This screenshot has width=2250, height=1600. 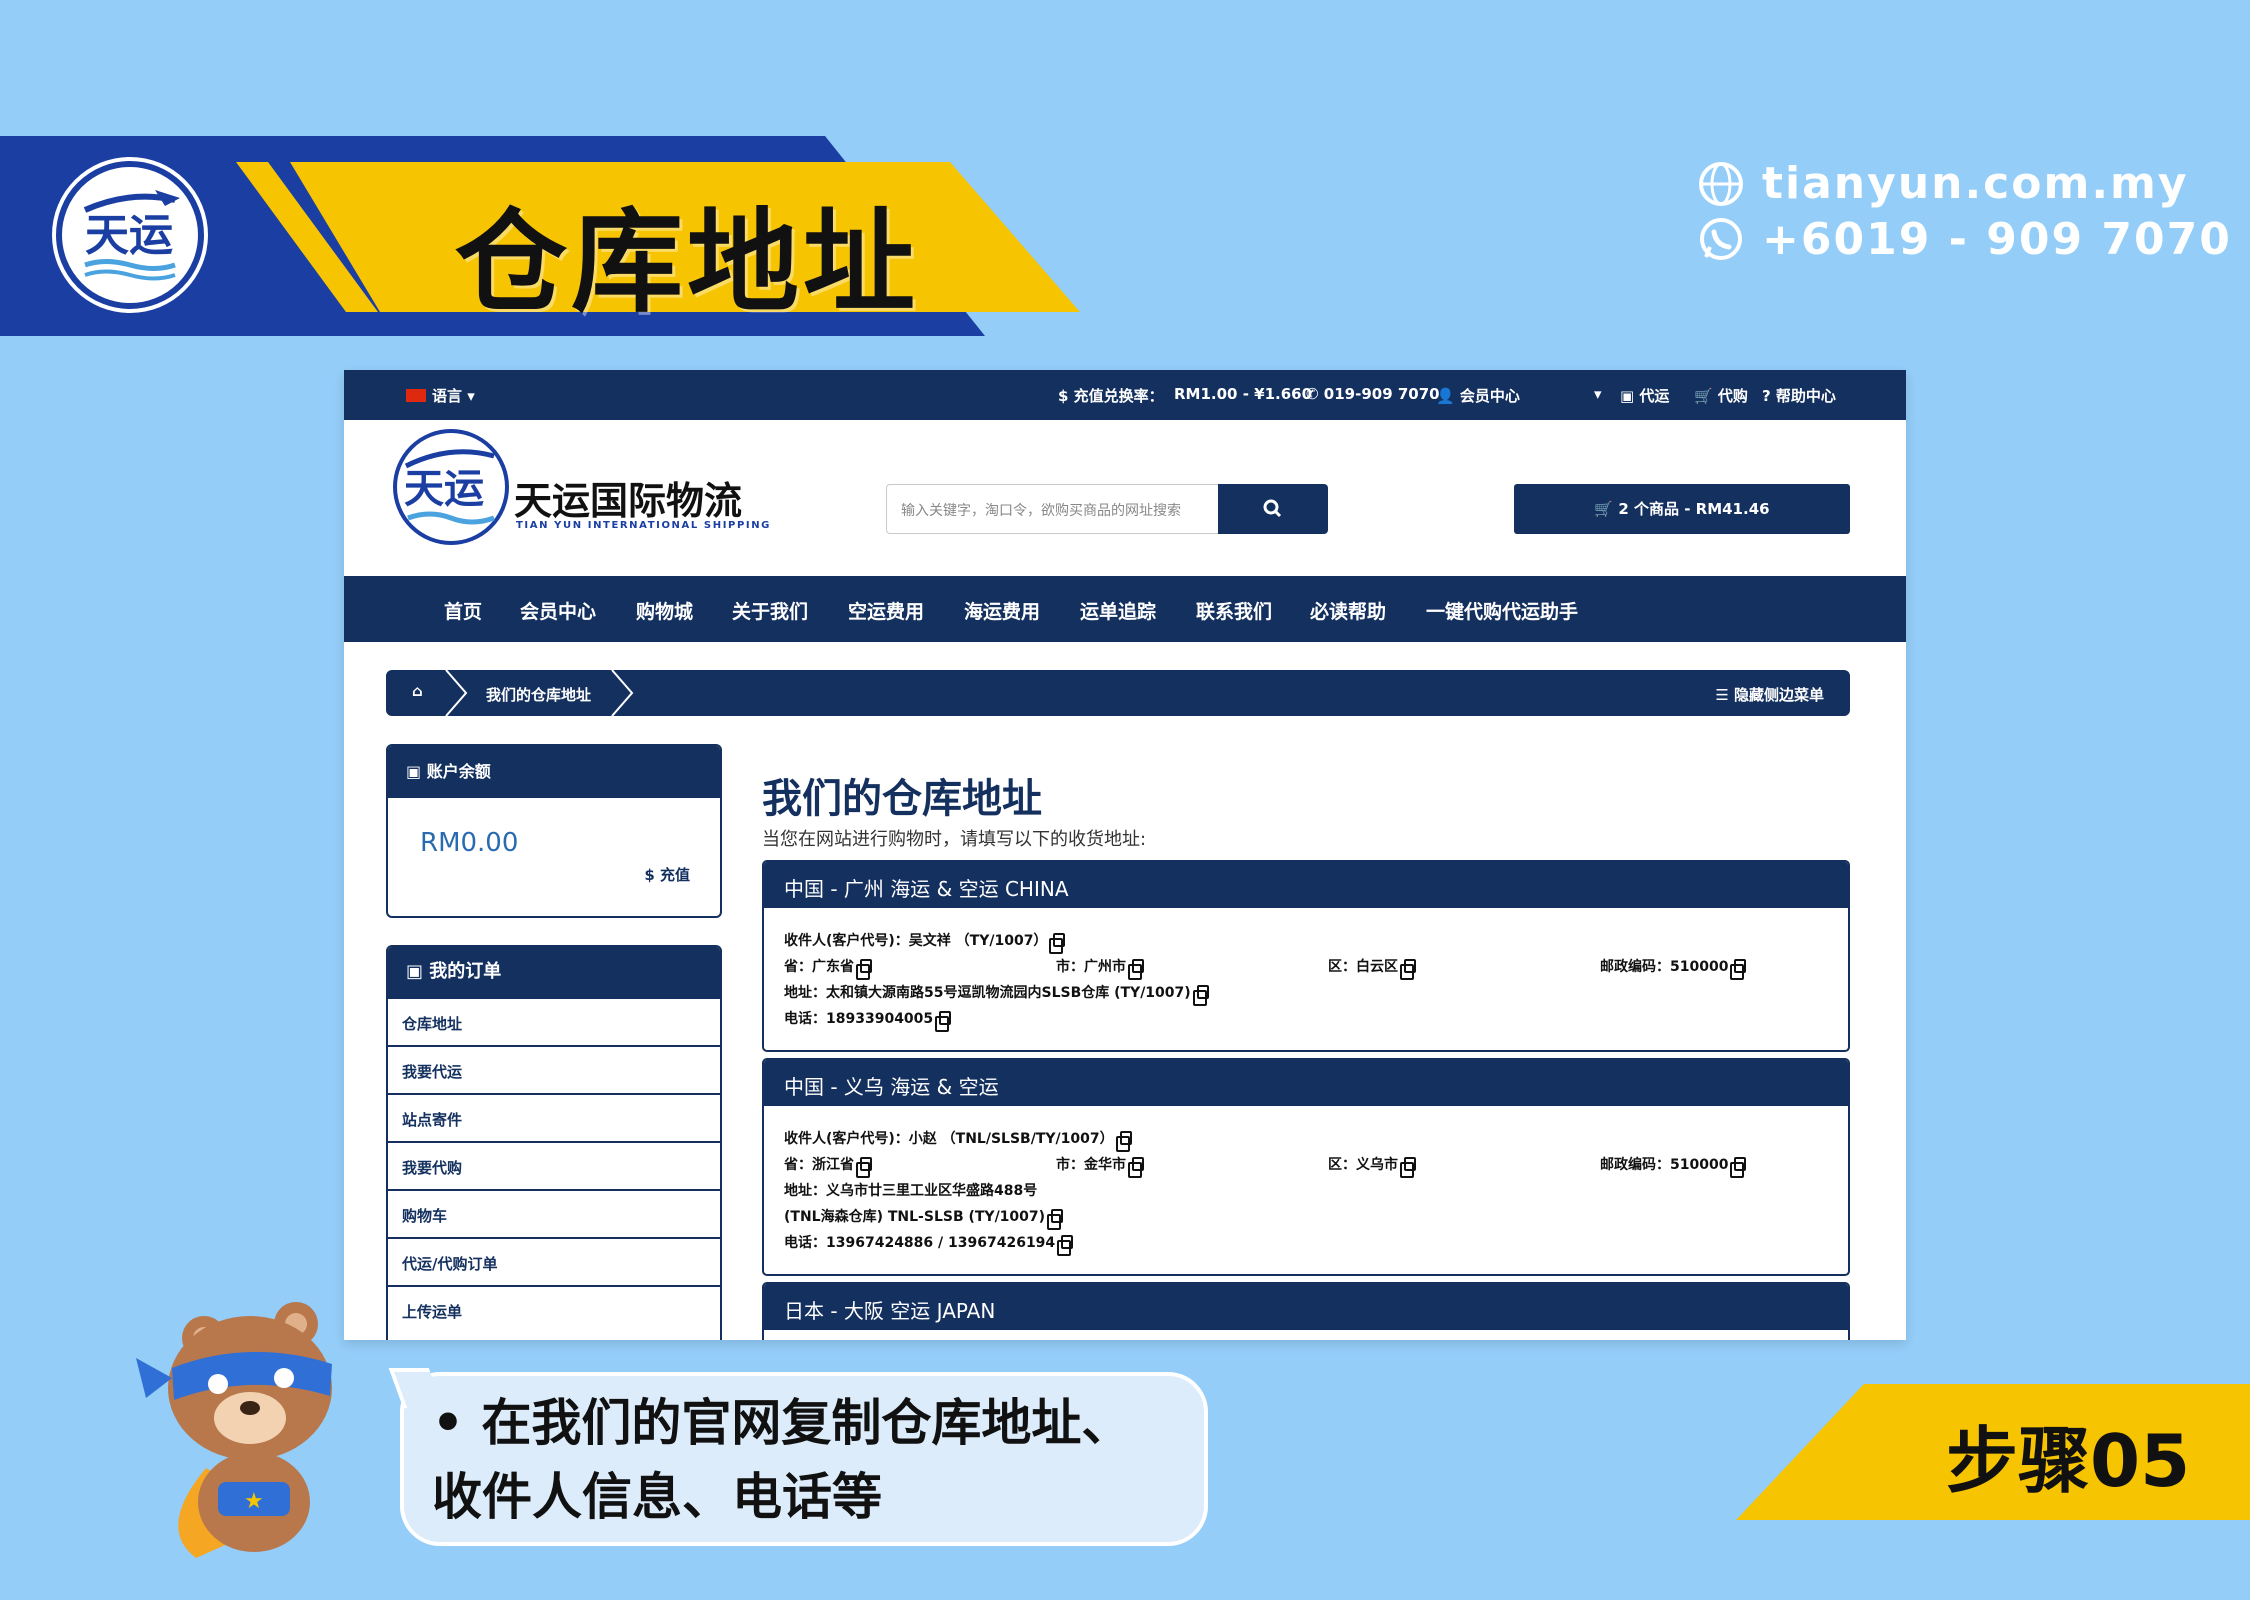 I want to click on rate-label: $ 充值兑换率：, so click(x=1111, y=396).